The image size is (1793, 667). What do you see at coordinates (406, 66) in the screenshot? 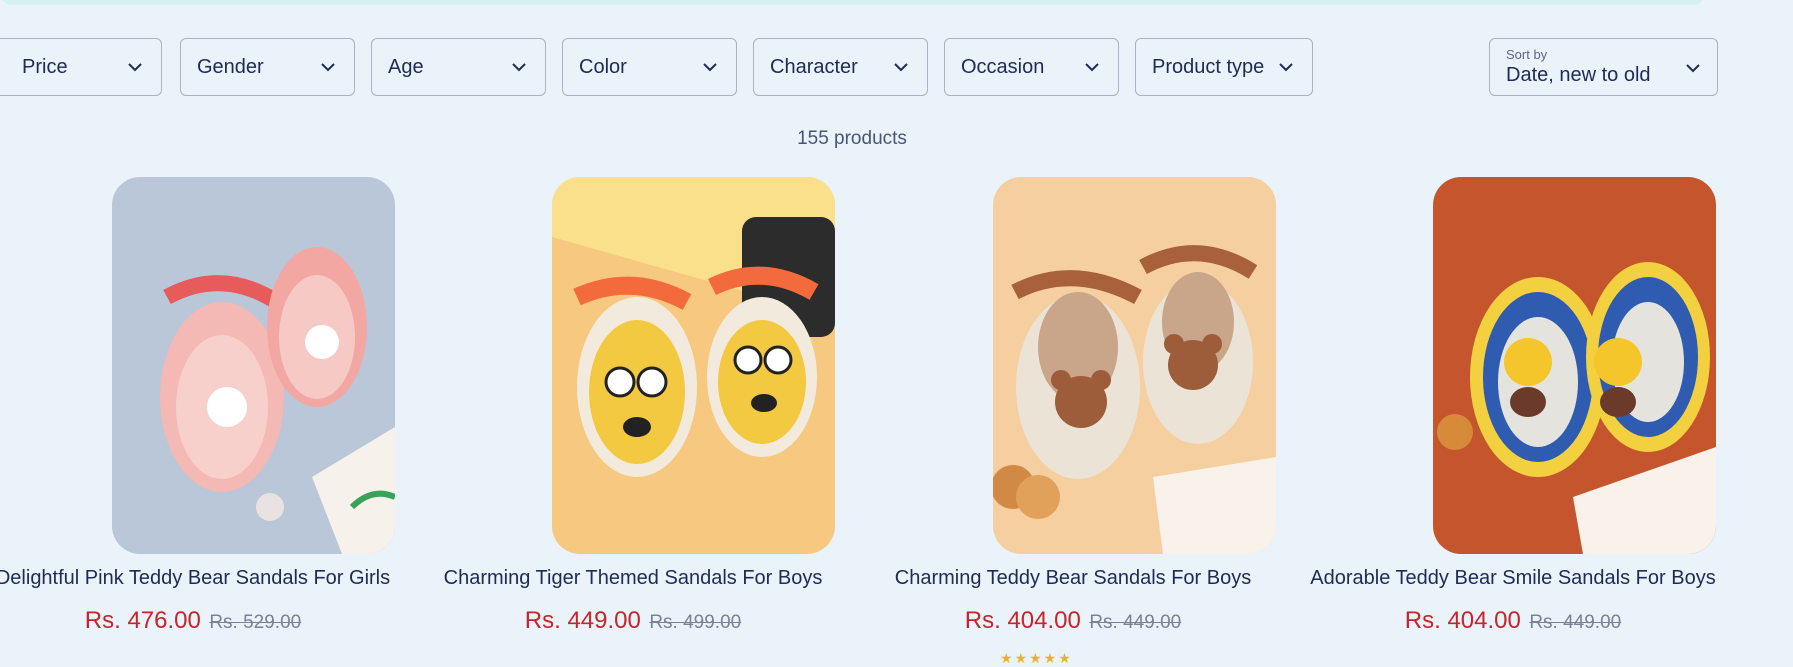
I see `filter-label: Age` at bounding box center [406, 66].